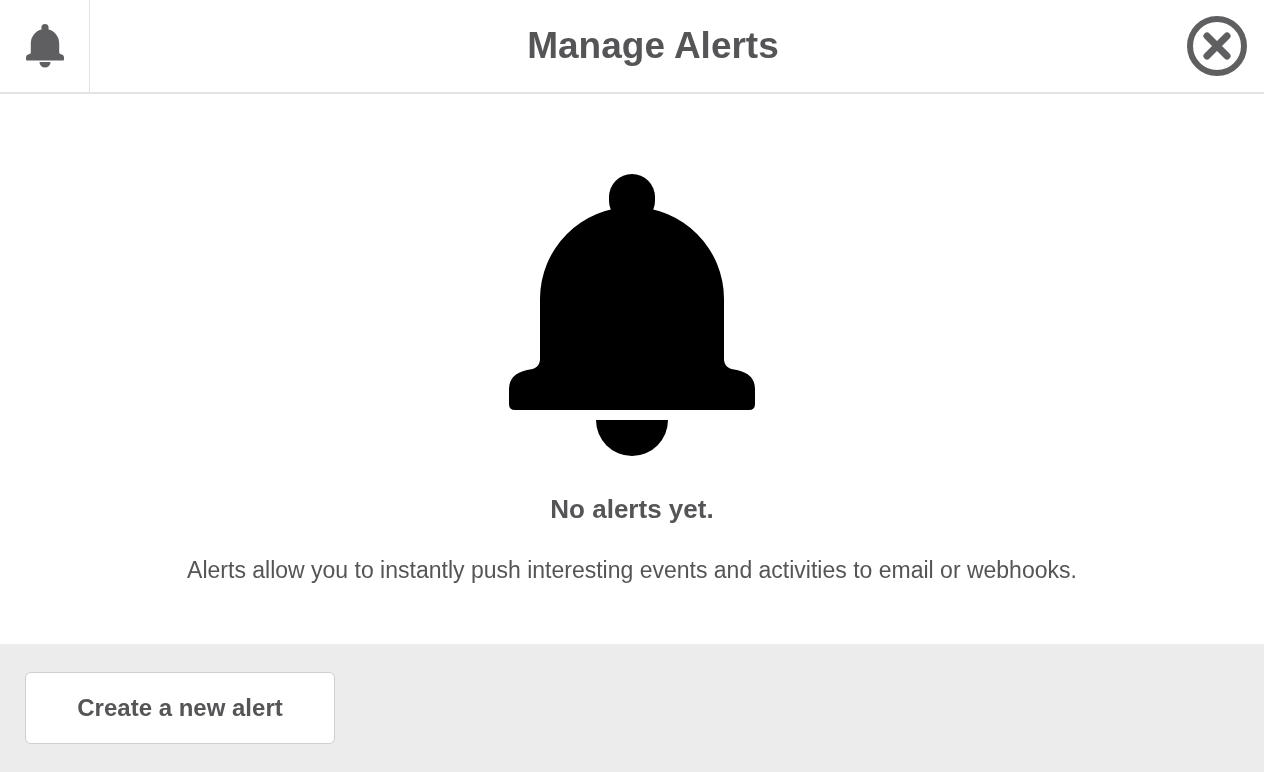 The width and height of the screenshot is (1264, 772). I want to click on bell-icon, so click(44, 46).